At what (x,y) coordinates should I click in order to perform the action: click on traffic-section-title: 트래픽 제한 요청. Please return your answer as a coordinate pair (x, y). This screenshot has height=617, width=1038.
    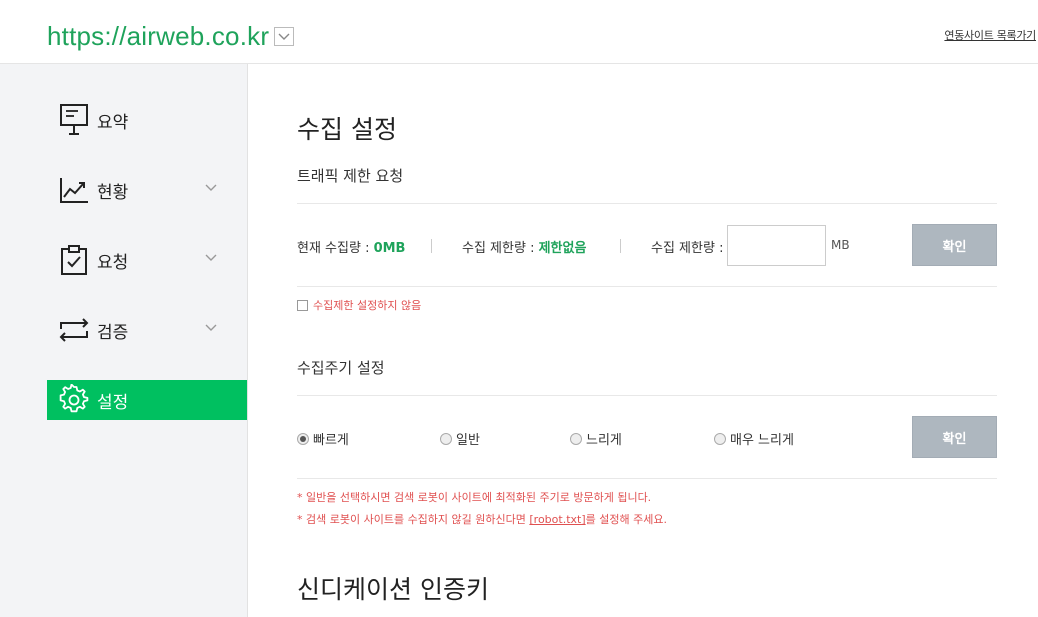
    Looking at the image, I should click on (350, 176).